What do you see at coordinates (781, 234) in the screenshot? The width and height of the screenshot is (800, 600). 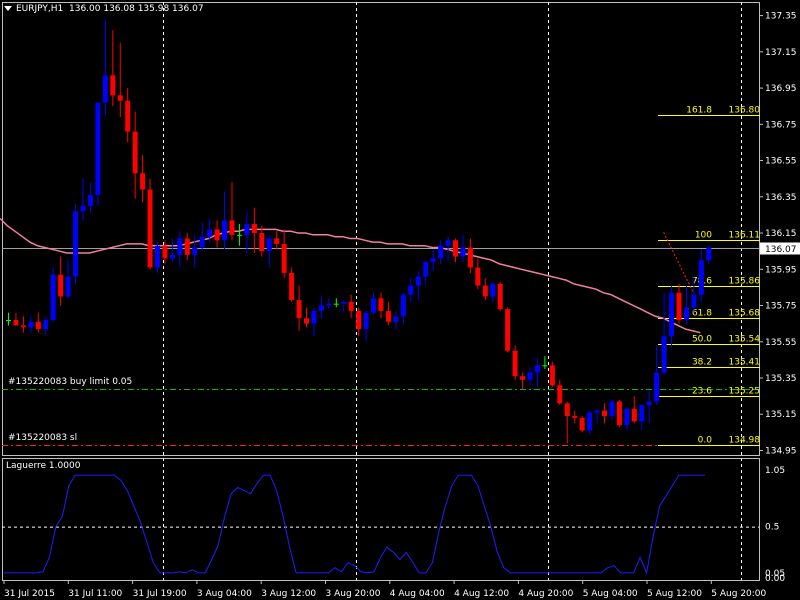 I see `price-tick-label: 136.15` at bounding box center [781, 234].